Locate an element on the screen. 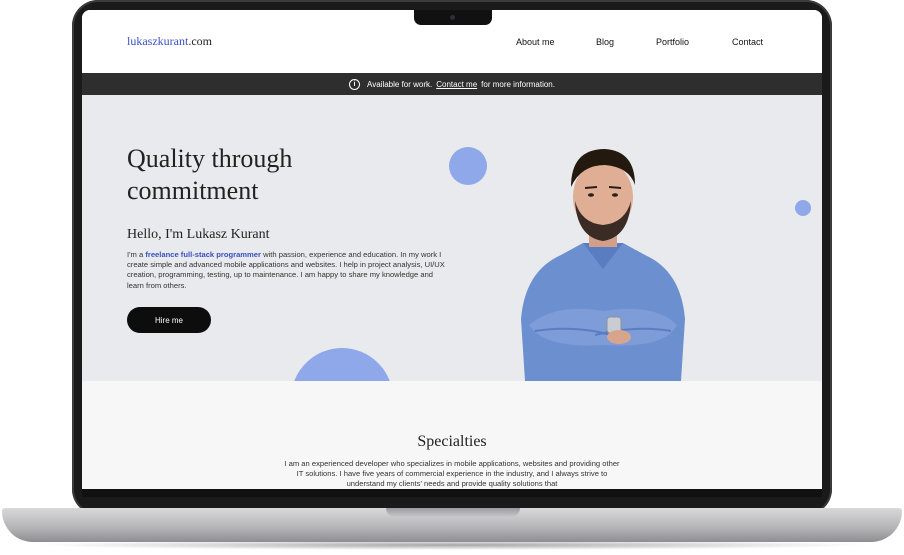 This screenshot has width=904, height=555. nav-item-blog: Blog is located at coordinates (605, 42).